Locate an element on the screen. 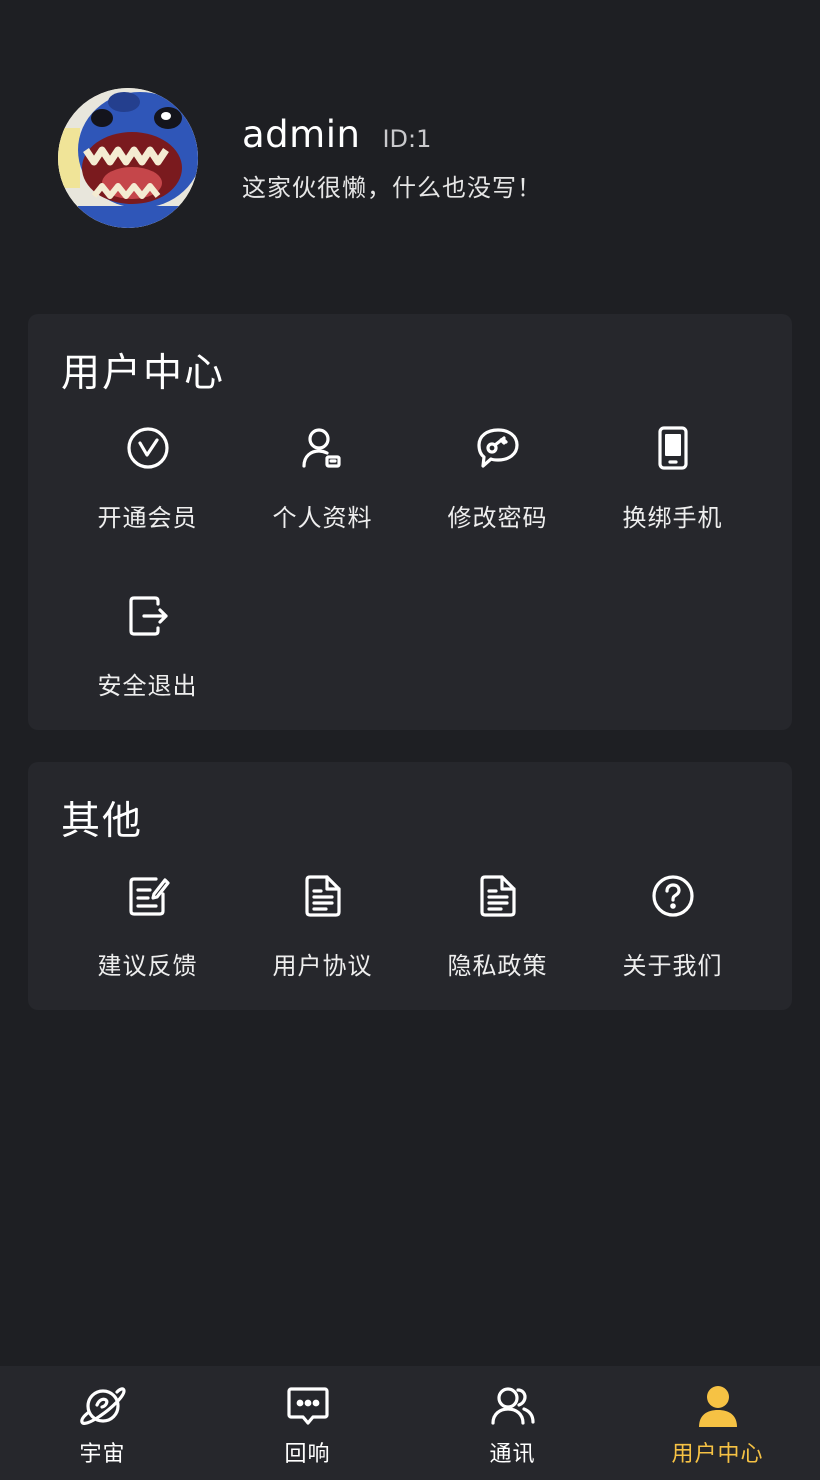 The width and height of the screenshot is (820, 1480). about-us-button: 关于我们 is located at coordinates (672, 954).